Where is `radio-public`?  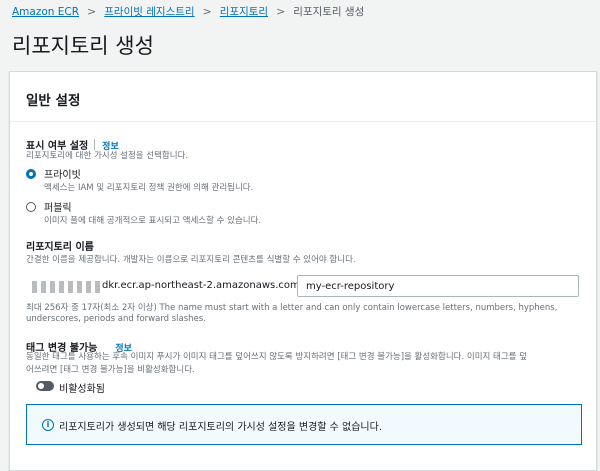 radio-public is located at coordinates (31, 206).